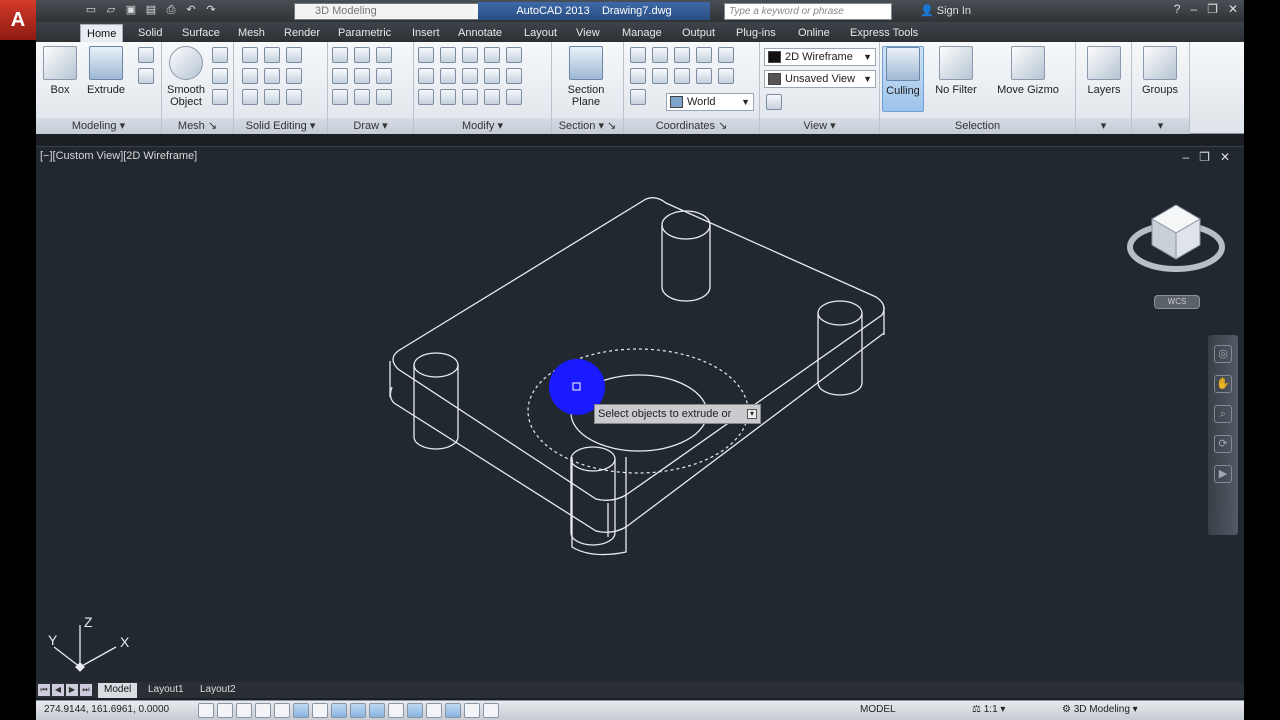 The height and width of the screenshot is (720, 1280). What do you see at coordinates (1223, 414) in the screenshot?
I see `zoom-icon: ⌕` at bounding box center [1223, 414].